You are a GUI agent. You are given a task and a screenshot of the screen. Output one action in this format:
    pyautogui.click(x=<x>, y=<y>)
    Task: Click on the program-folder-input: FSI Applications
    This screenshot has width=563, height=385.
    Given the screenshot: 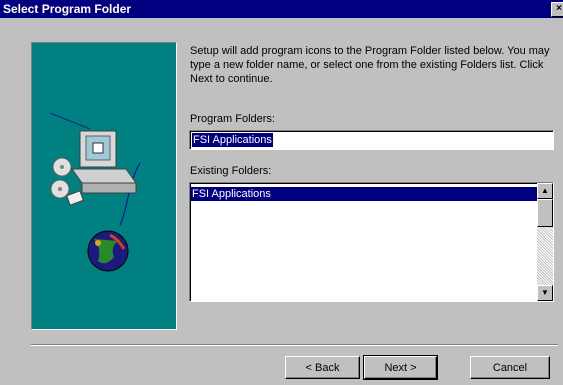 What is the action you would take?
    pyautogui.click(x=371, y=140)
    